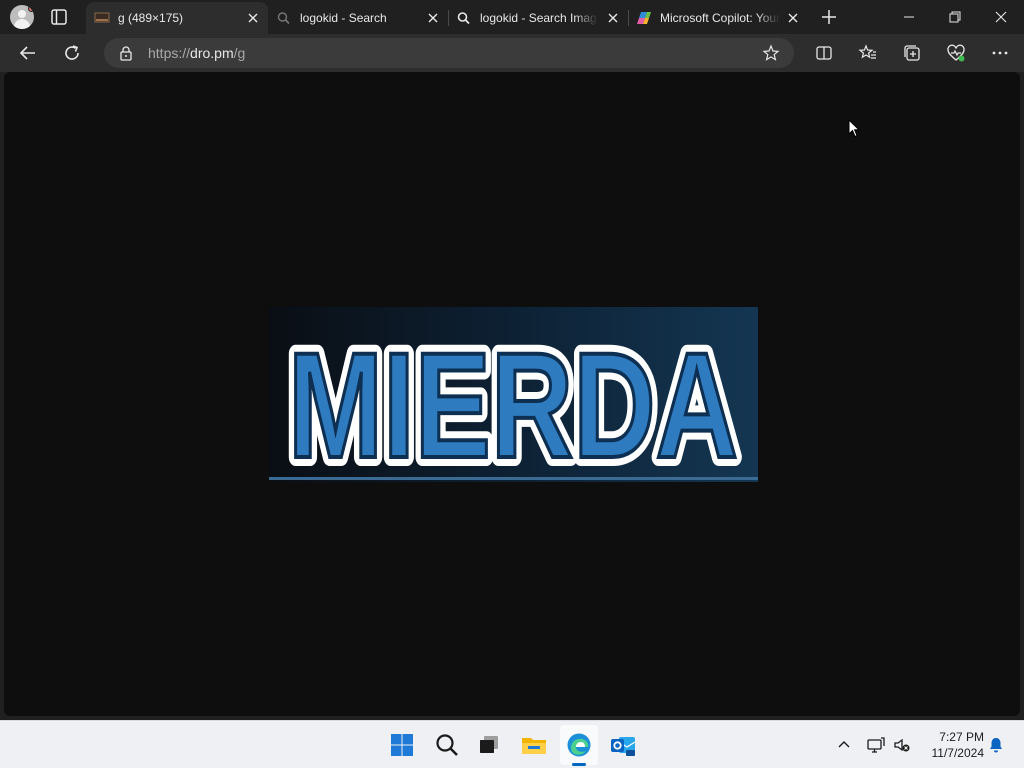  I want to click on task-view-icon, so click(489, 745).